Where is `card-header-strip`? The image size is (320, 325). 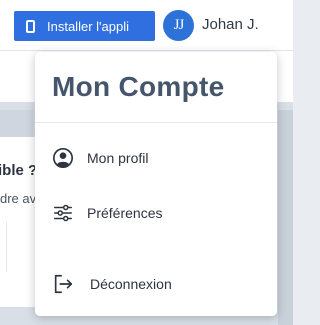 card-header-strip is located at coordinates (16, 123).